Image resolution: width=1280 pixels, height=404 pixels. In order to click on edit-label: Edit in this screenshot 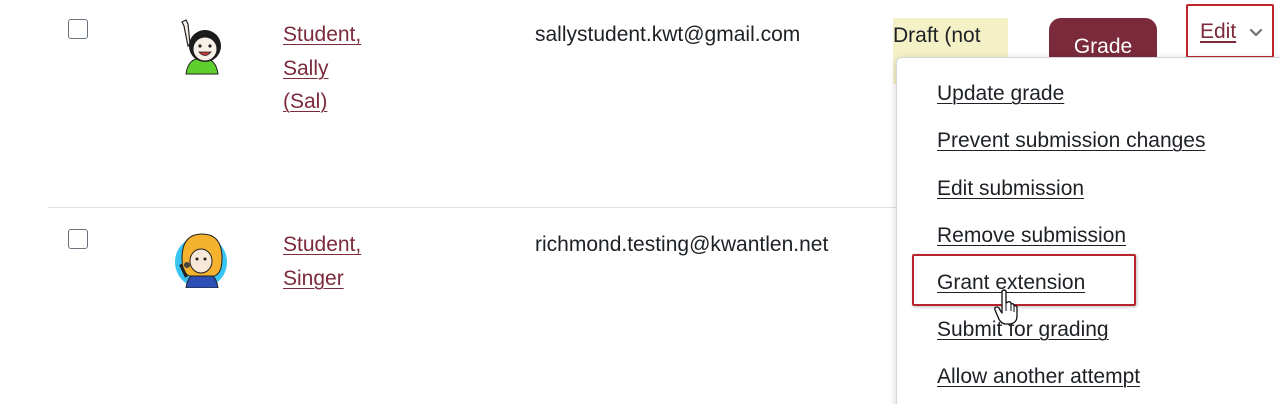, I will do `click(1218, 31)`.